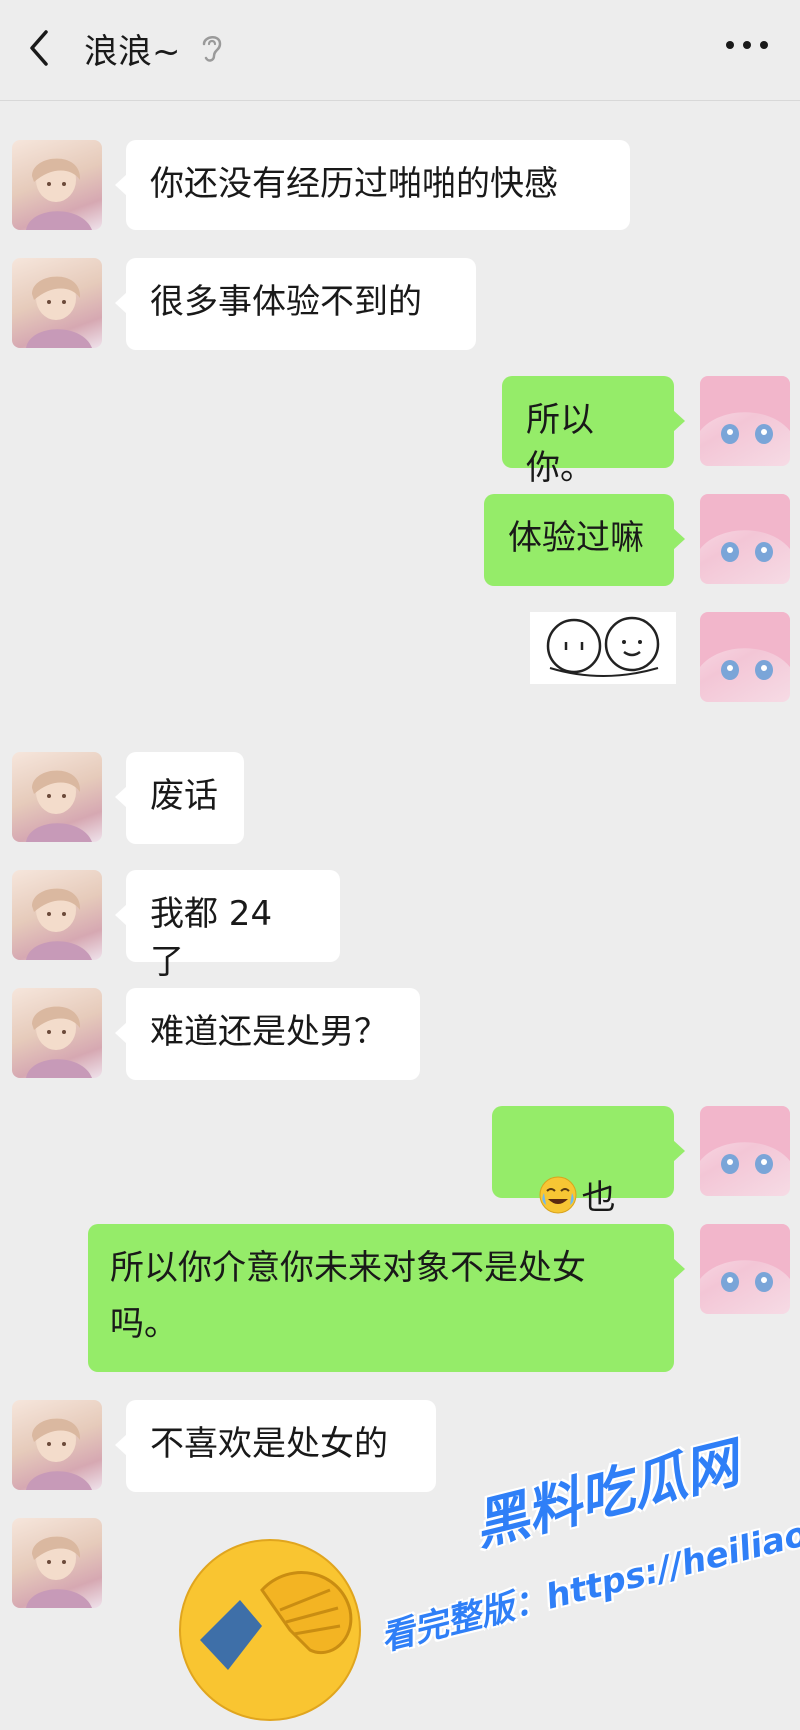 The height and width of the screenshot is (1730, 800). What do you see at coordinates (295, 304) in the screenshot?
I see `message-bubble-incoming: 很多事体验不到的` at bounding box center [295, 304].